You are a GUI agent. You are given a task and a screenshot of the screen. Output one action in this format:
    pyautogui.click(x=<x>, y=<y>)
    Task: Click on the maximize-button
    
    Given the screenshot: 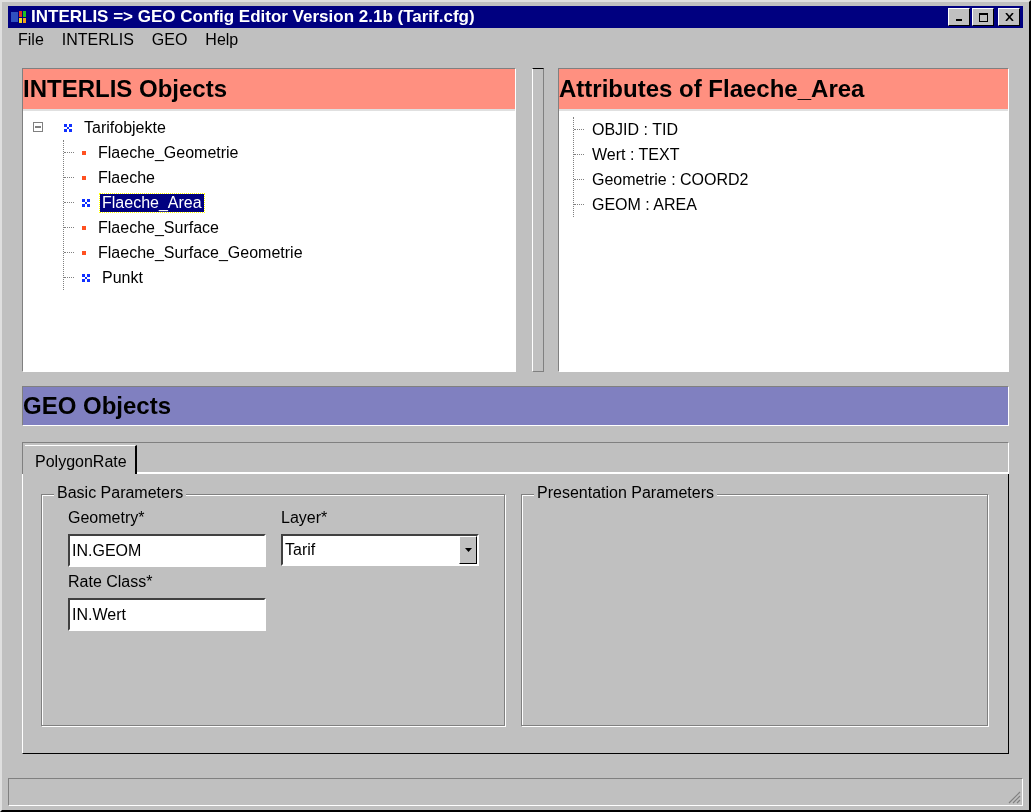 What is the action you would take?
    pyautogui.click(x=983, y=17)
    